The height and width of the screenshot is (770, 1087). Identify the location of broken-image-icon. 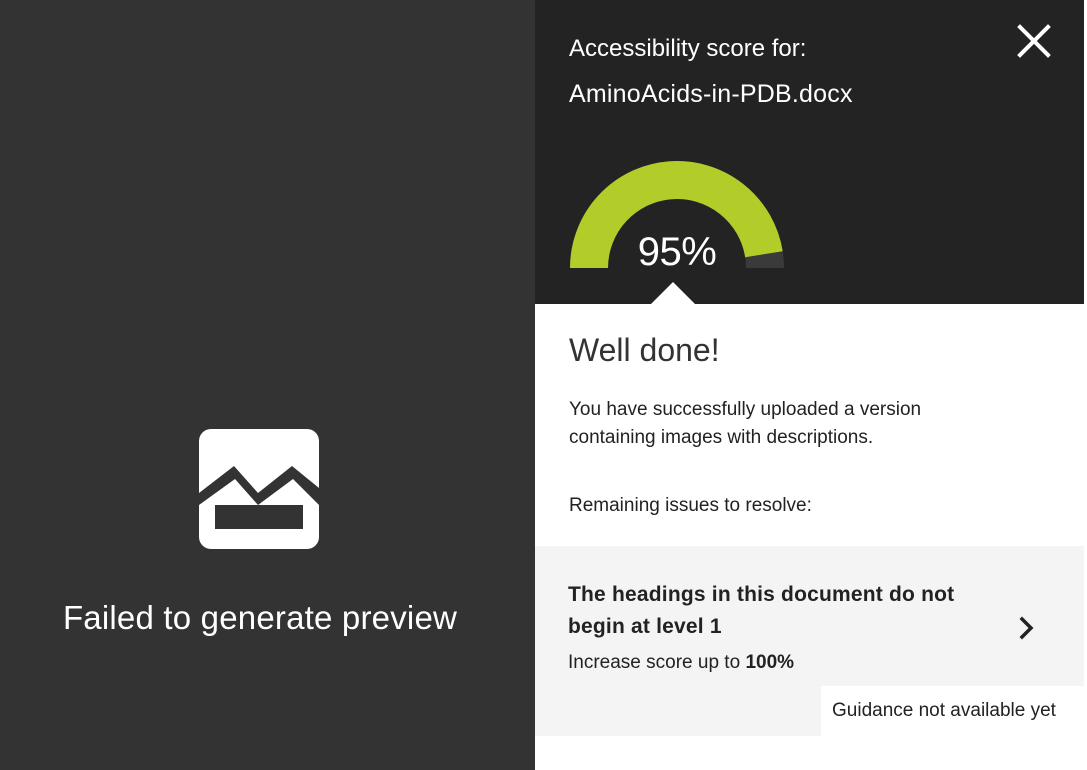
(259, 489).